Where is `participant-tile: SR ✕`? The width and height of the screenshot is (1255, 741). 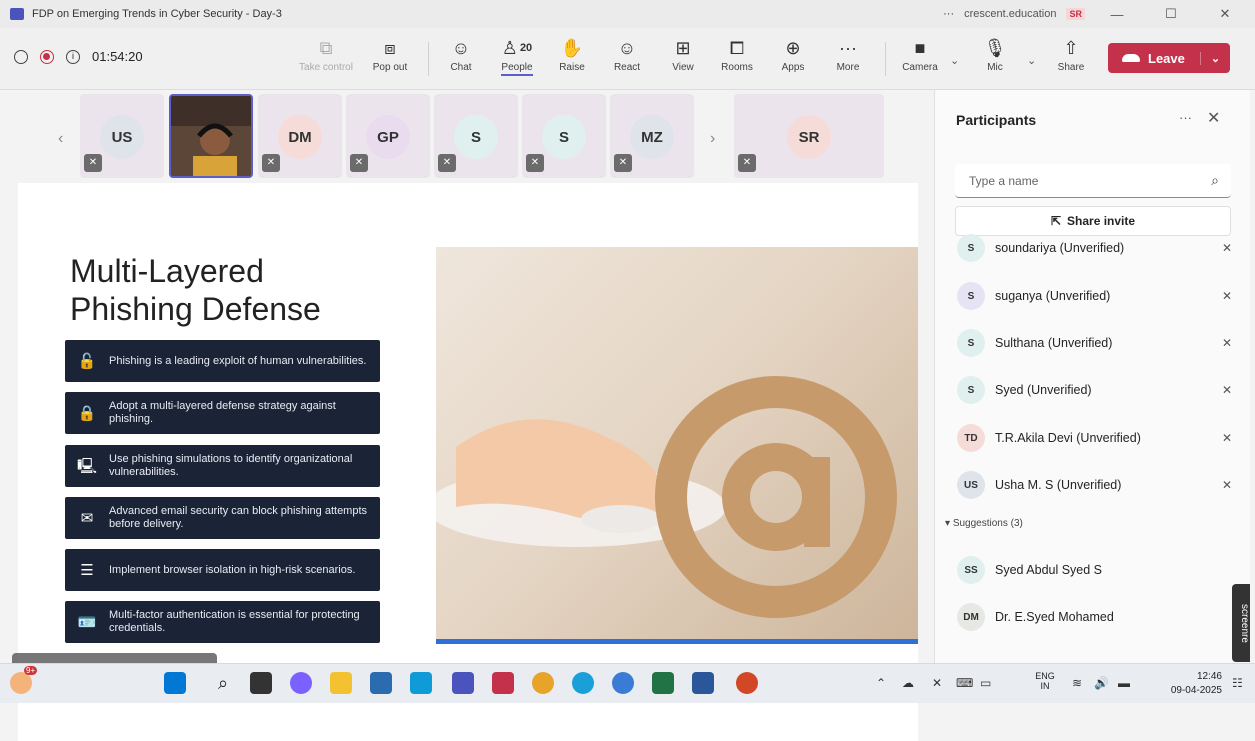 participant-tile: SR ✕ is located at coordinates (809, 136).